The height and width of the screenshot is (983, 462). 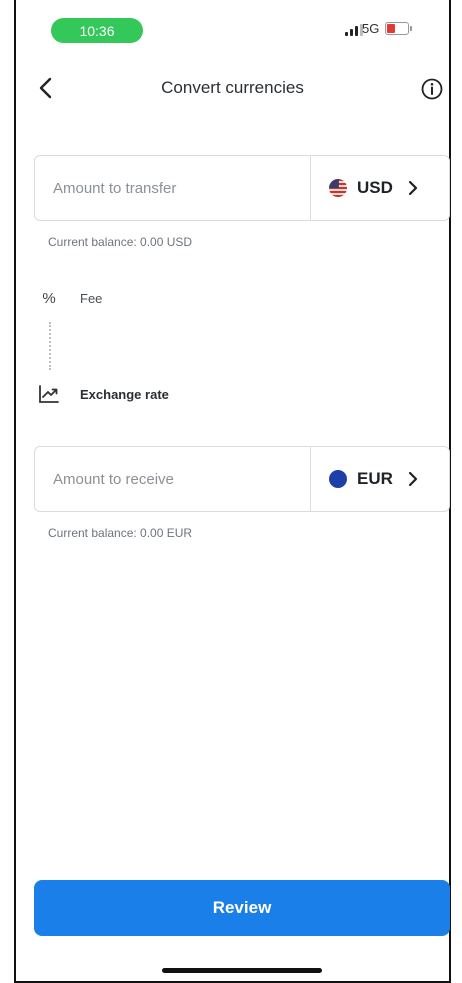 I want to click on battery-icon, so click(x=398, y=28).